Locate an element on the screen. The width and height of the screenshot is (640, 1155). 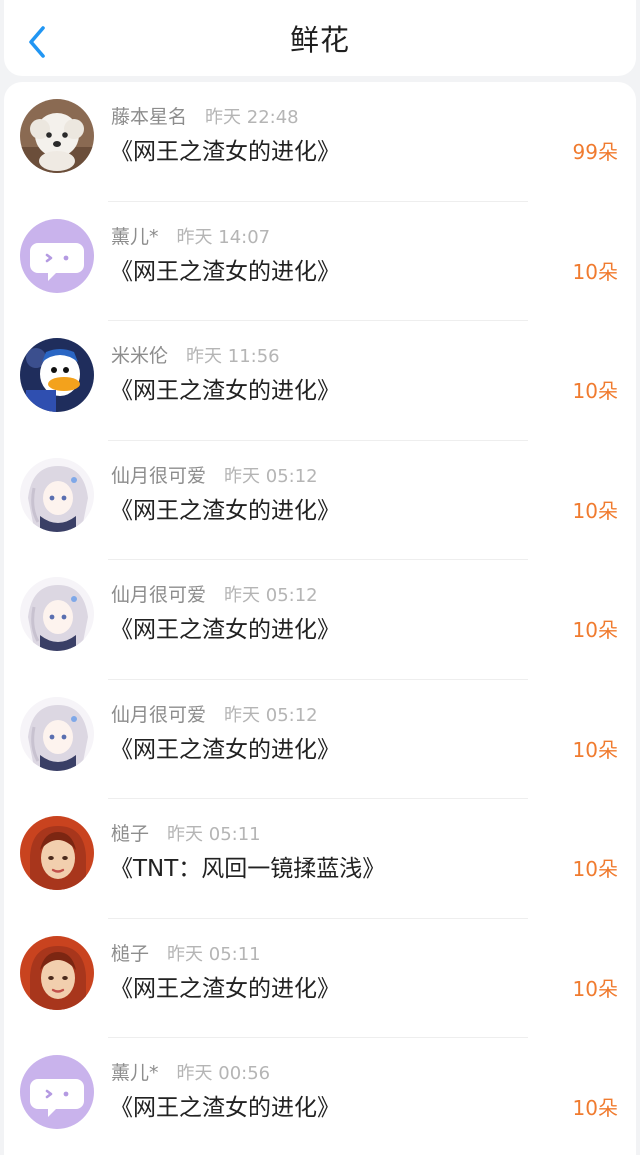
sender-name: 藤本星名 昨天 22:48 is located at coordinates (205, 117).